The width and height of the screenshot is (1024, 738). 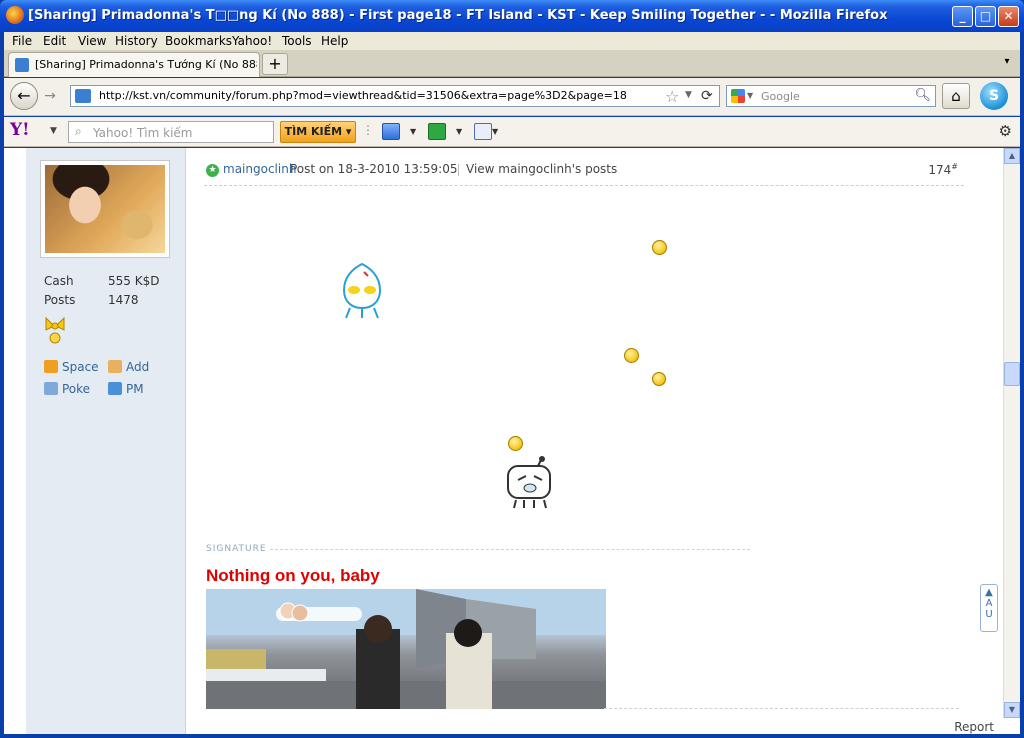 What do you see at coordinates (1012, 374) in the screenshot?
I see `scroll-thumb` at bounding box center [1012, 374].